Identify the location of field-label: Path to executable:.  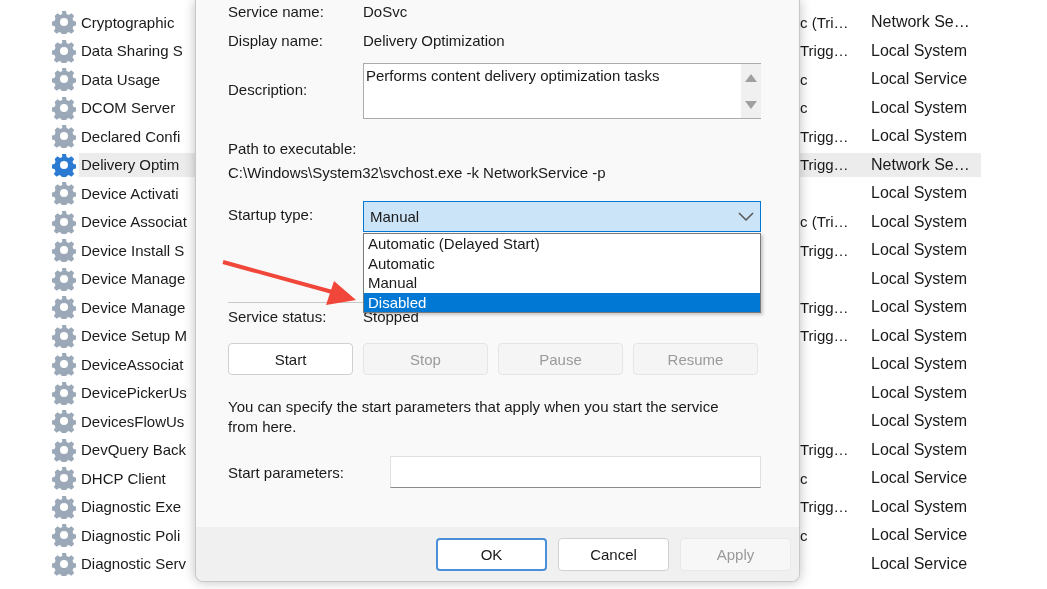
(292, 148).